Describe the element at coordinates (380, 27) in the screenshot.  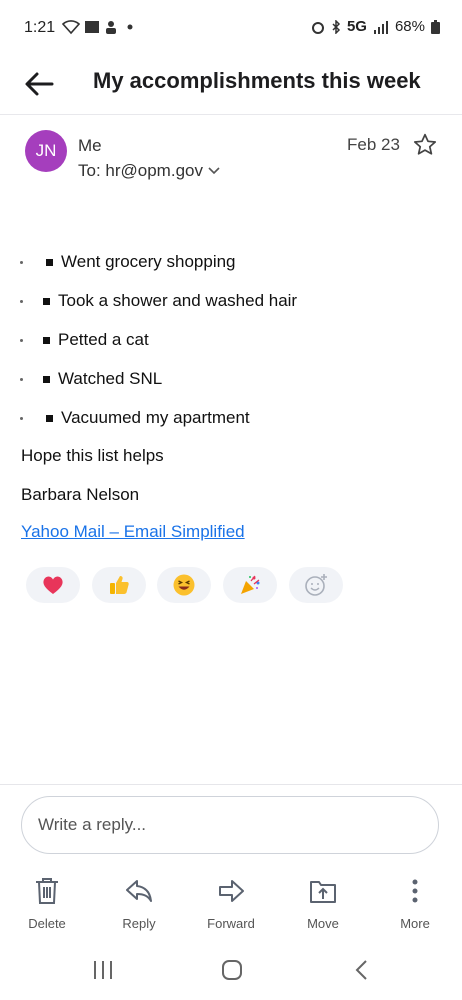
I see `signal-icon` at that location.